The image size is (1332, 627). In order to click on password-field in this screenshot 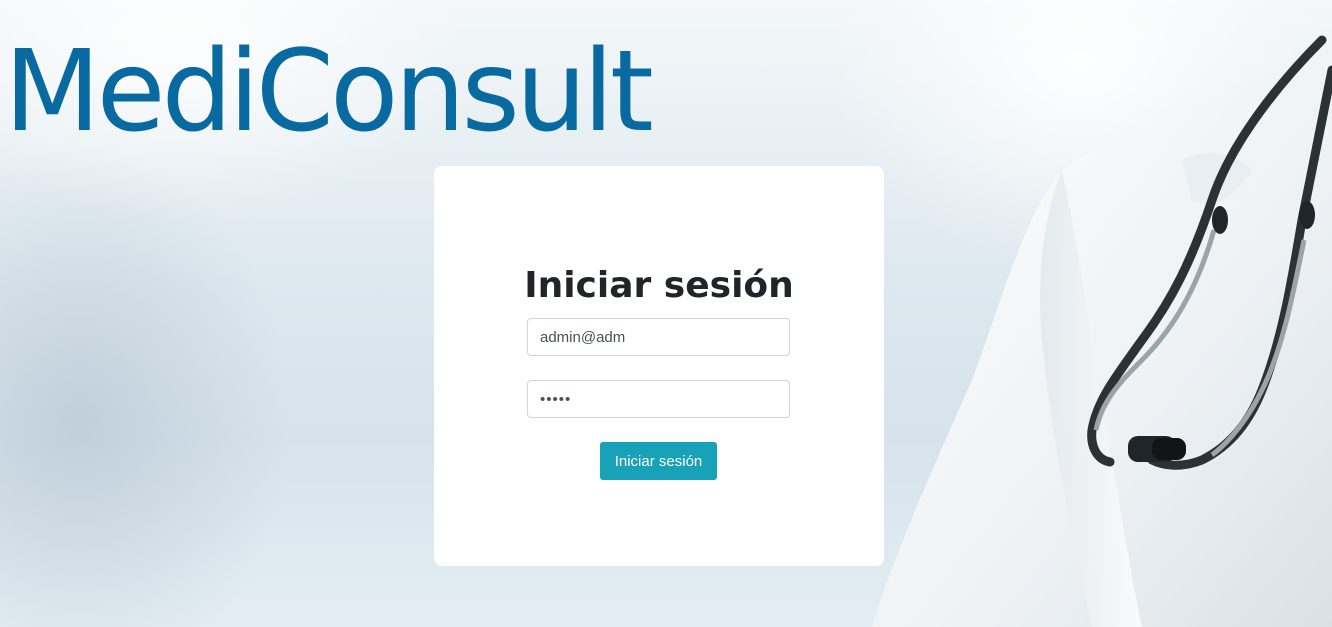, I will do `click(658, 399)`.